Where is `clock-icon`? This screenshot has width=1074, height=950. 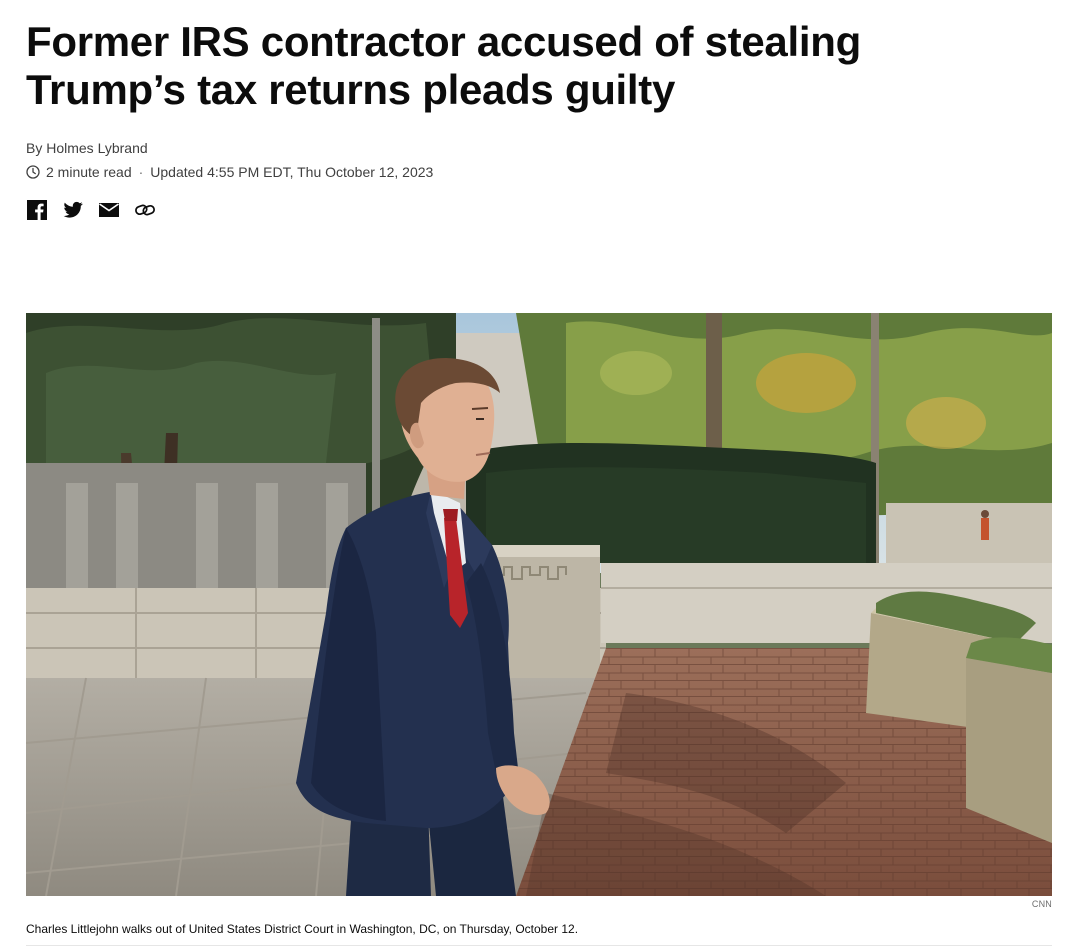 clock-icon is located at coordinates (33, 172).